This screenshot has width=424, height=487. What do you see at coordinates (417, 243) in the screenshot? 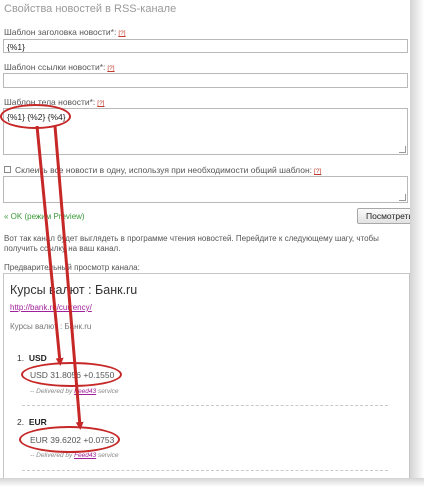
I see `window-shadow-right` at bounding box center [417, 243].